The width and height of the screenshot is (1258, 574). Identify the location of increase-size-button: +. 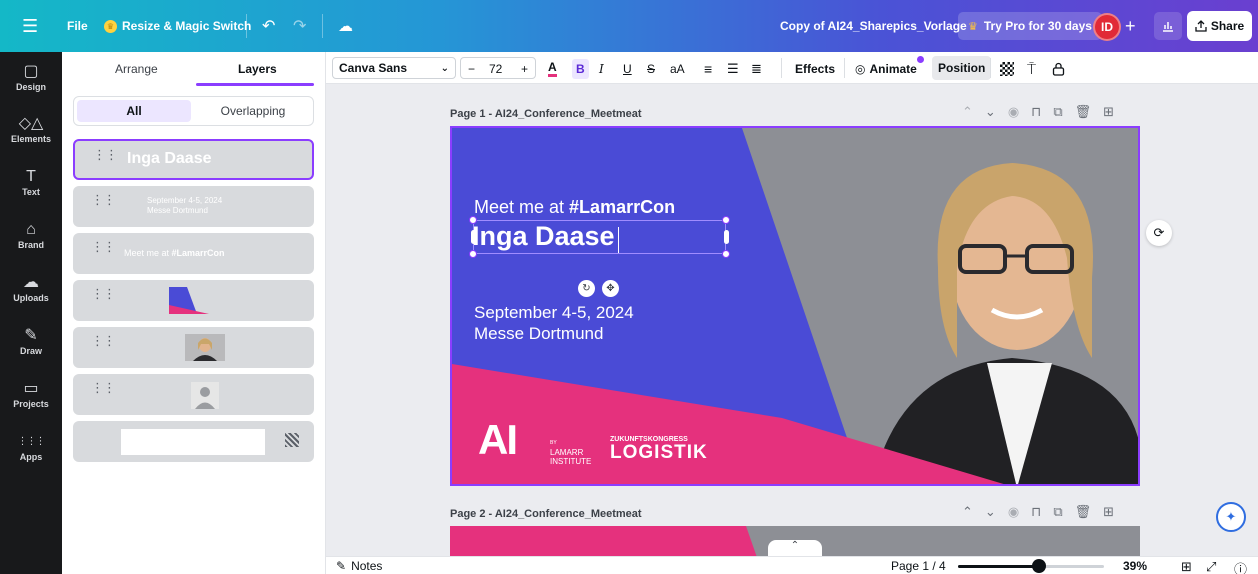
(524, 69).